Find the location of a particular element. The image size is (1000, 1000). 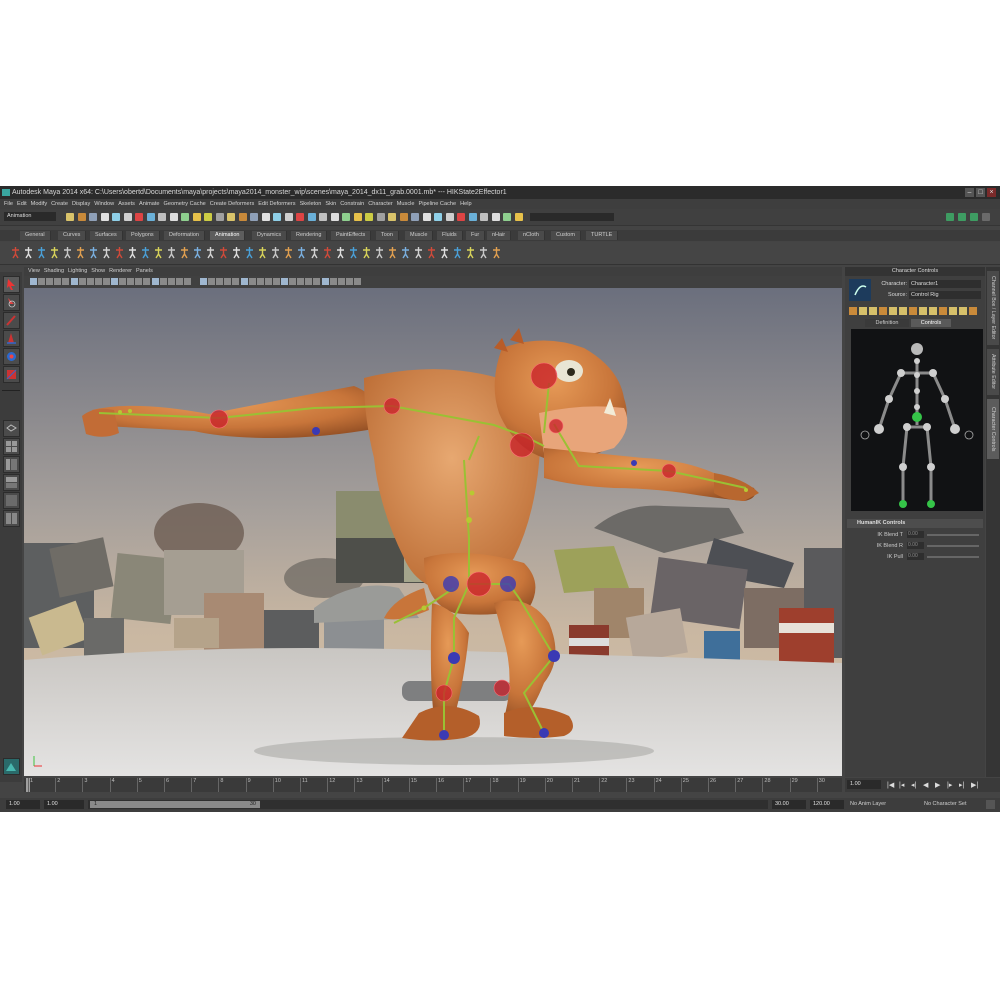

shelf-tab-painteffects: PaintEffects is located at coordinates (351, 235).